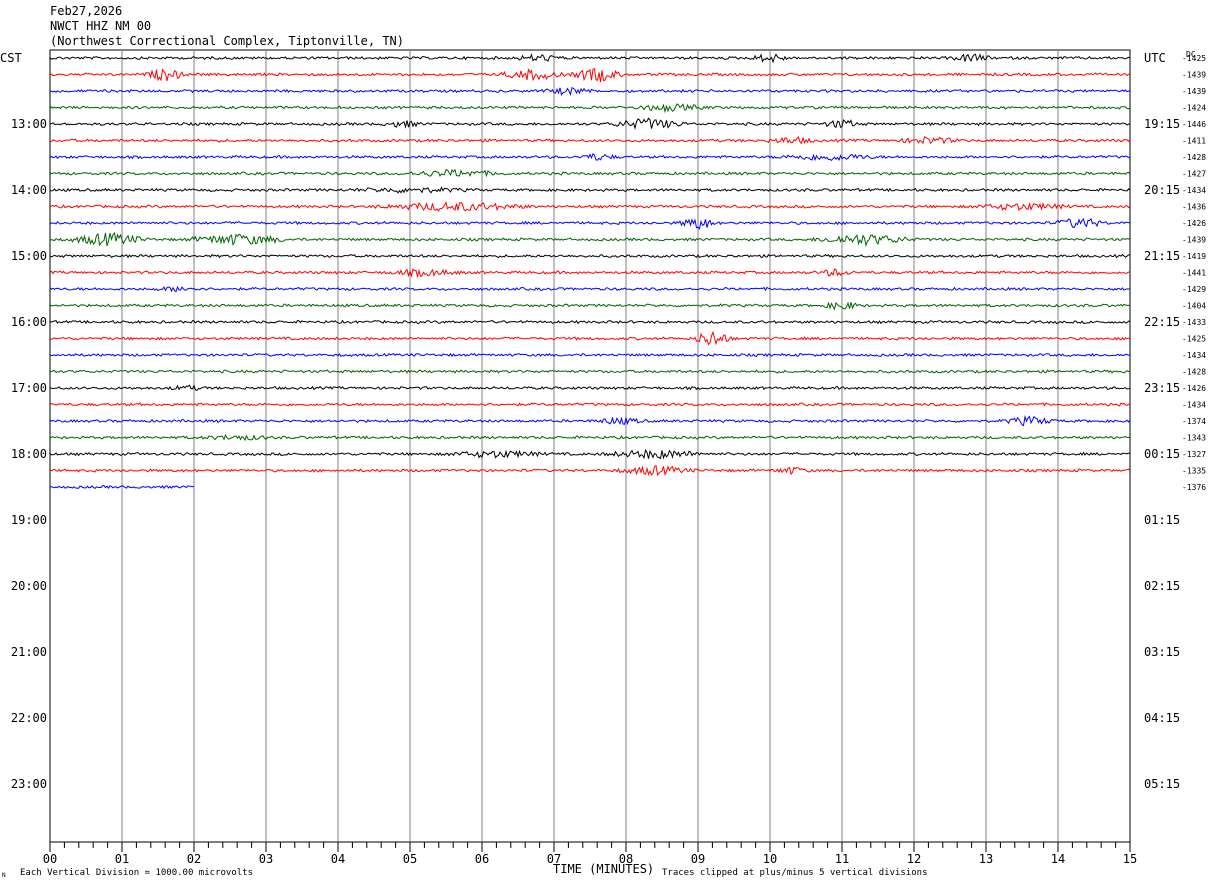 This screenshot has height=886, width=1210. I want to click on x-tick-label: 04, so click(338, 859).